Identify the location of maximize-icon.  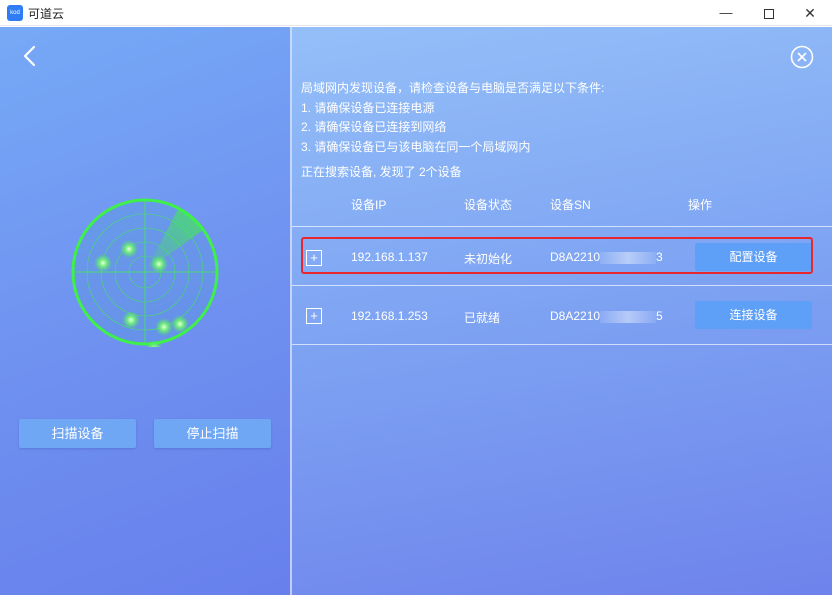
(769, 13).